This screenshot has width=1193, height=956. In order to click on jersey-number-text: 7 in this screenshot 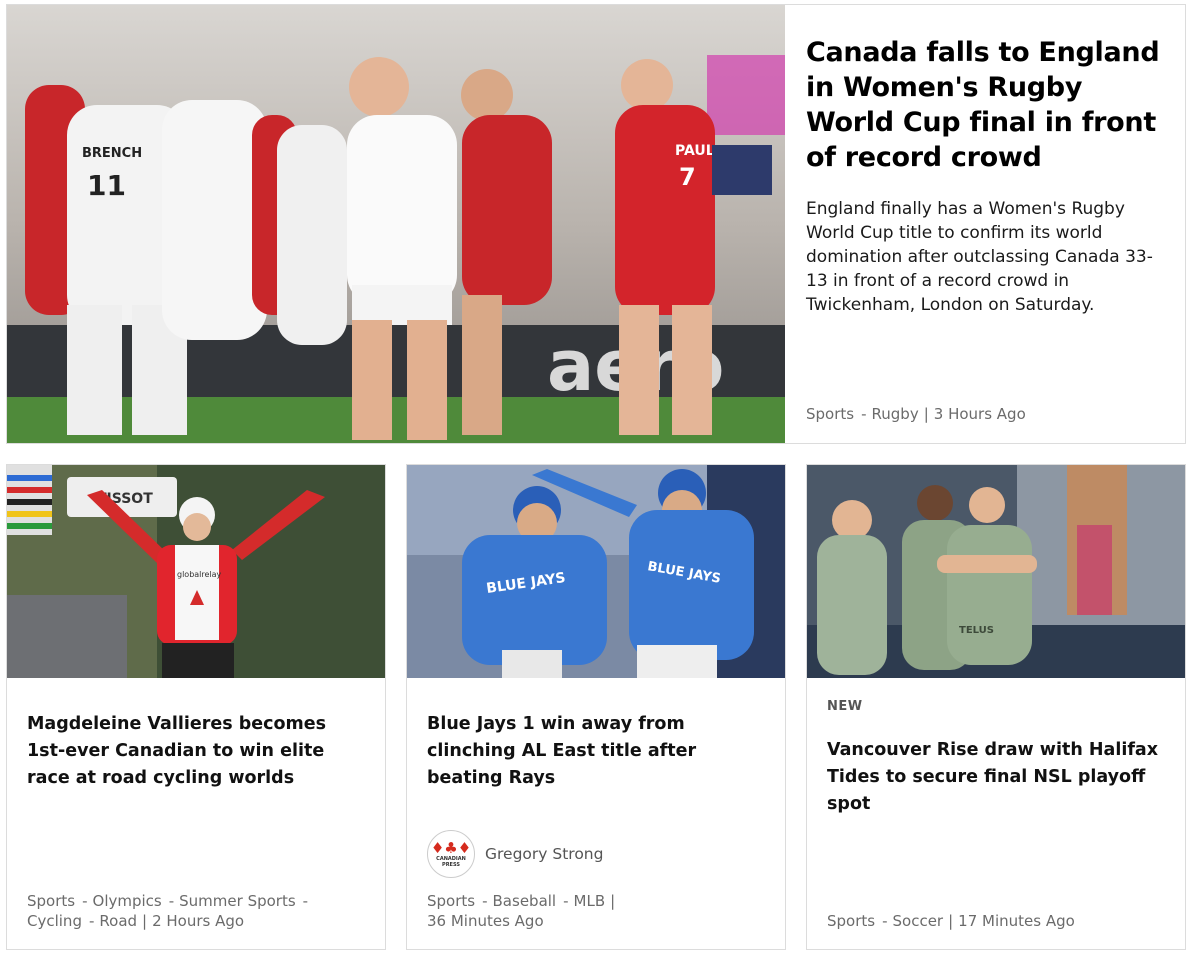, I will do `click(687, 177)`.